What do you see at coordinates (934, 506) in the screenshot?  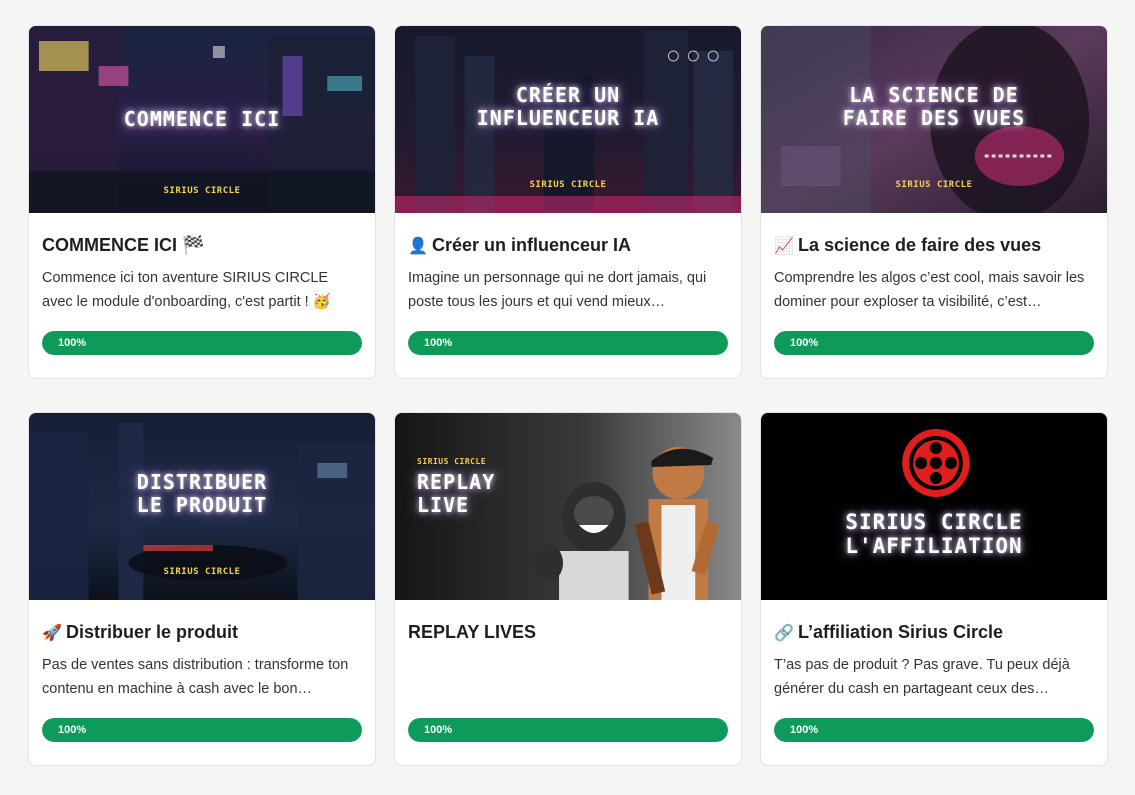 I see `course-thumbnail: SIRIUS CIRCLE L'AFFILIATION` at bounding box center [934, 506].